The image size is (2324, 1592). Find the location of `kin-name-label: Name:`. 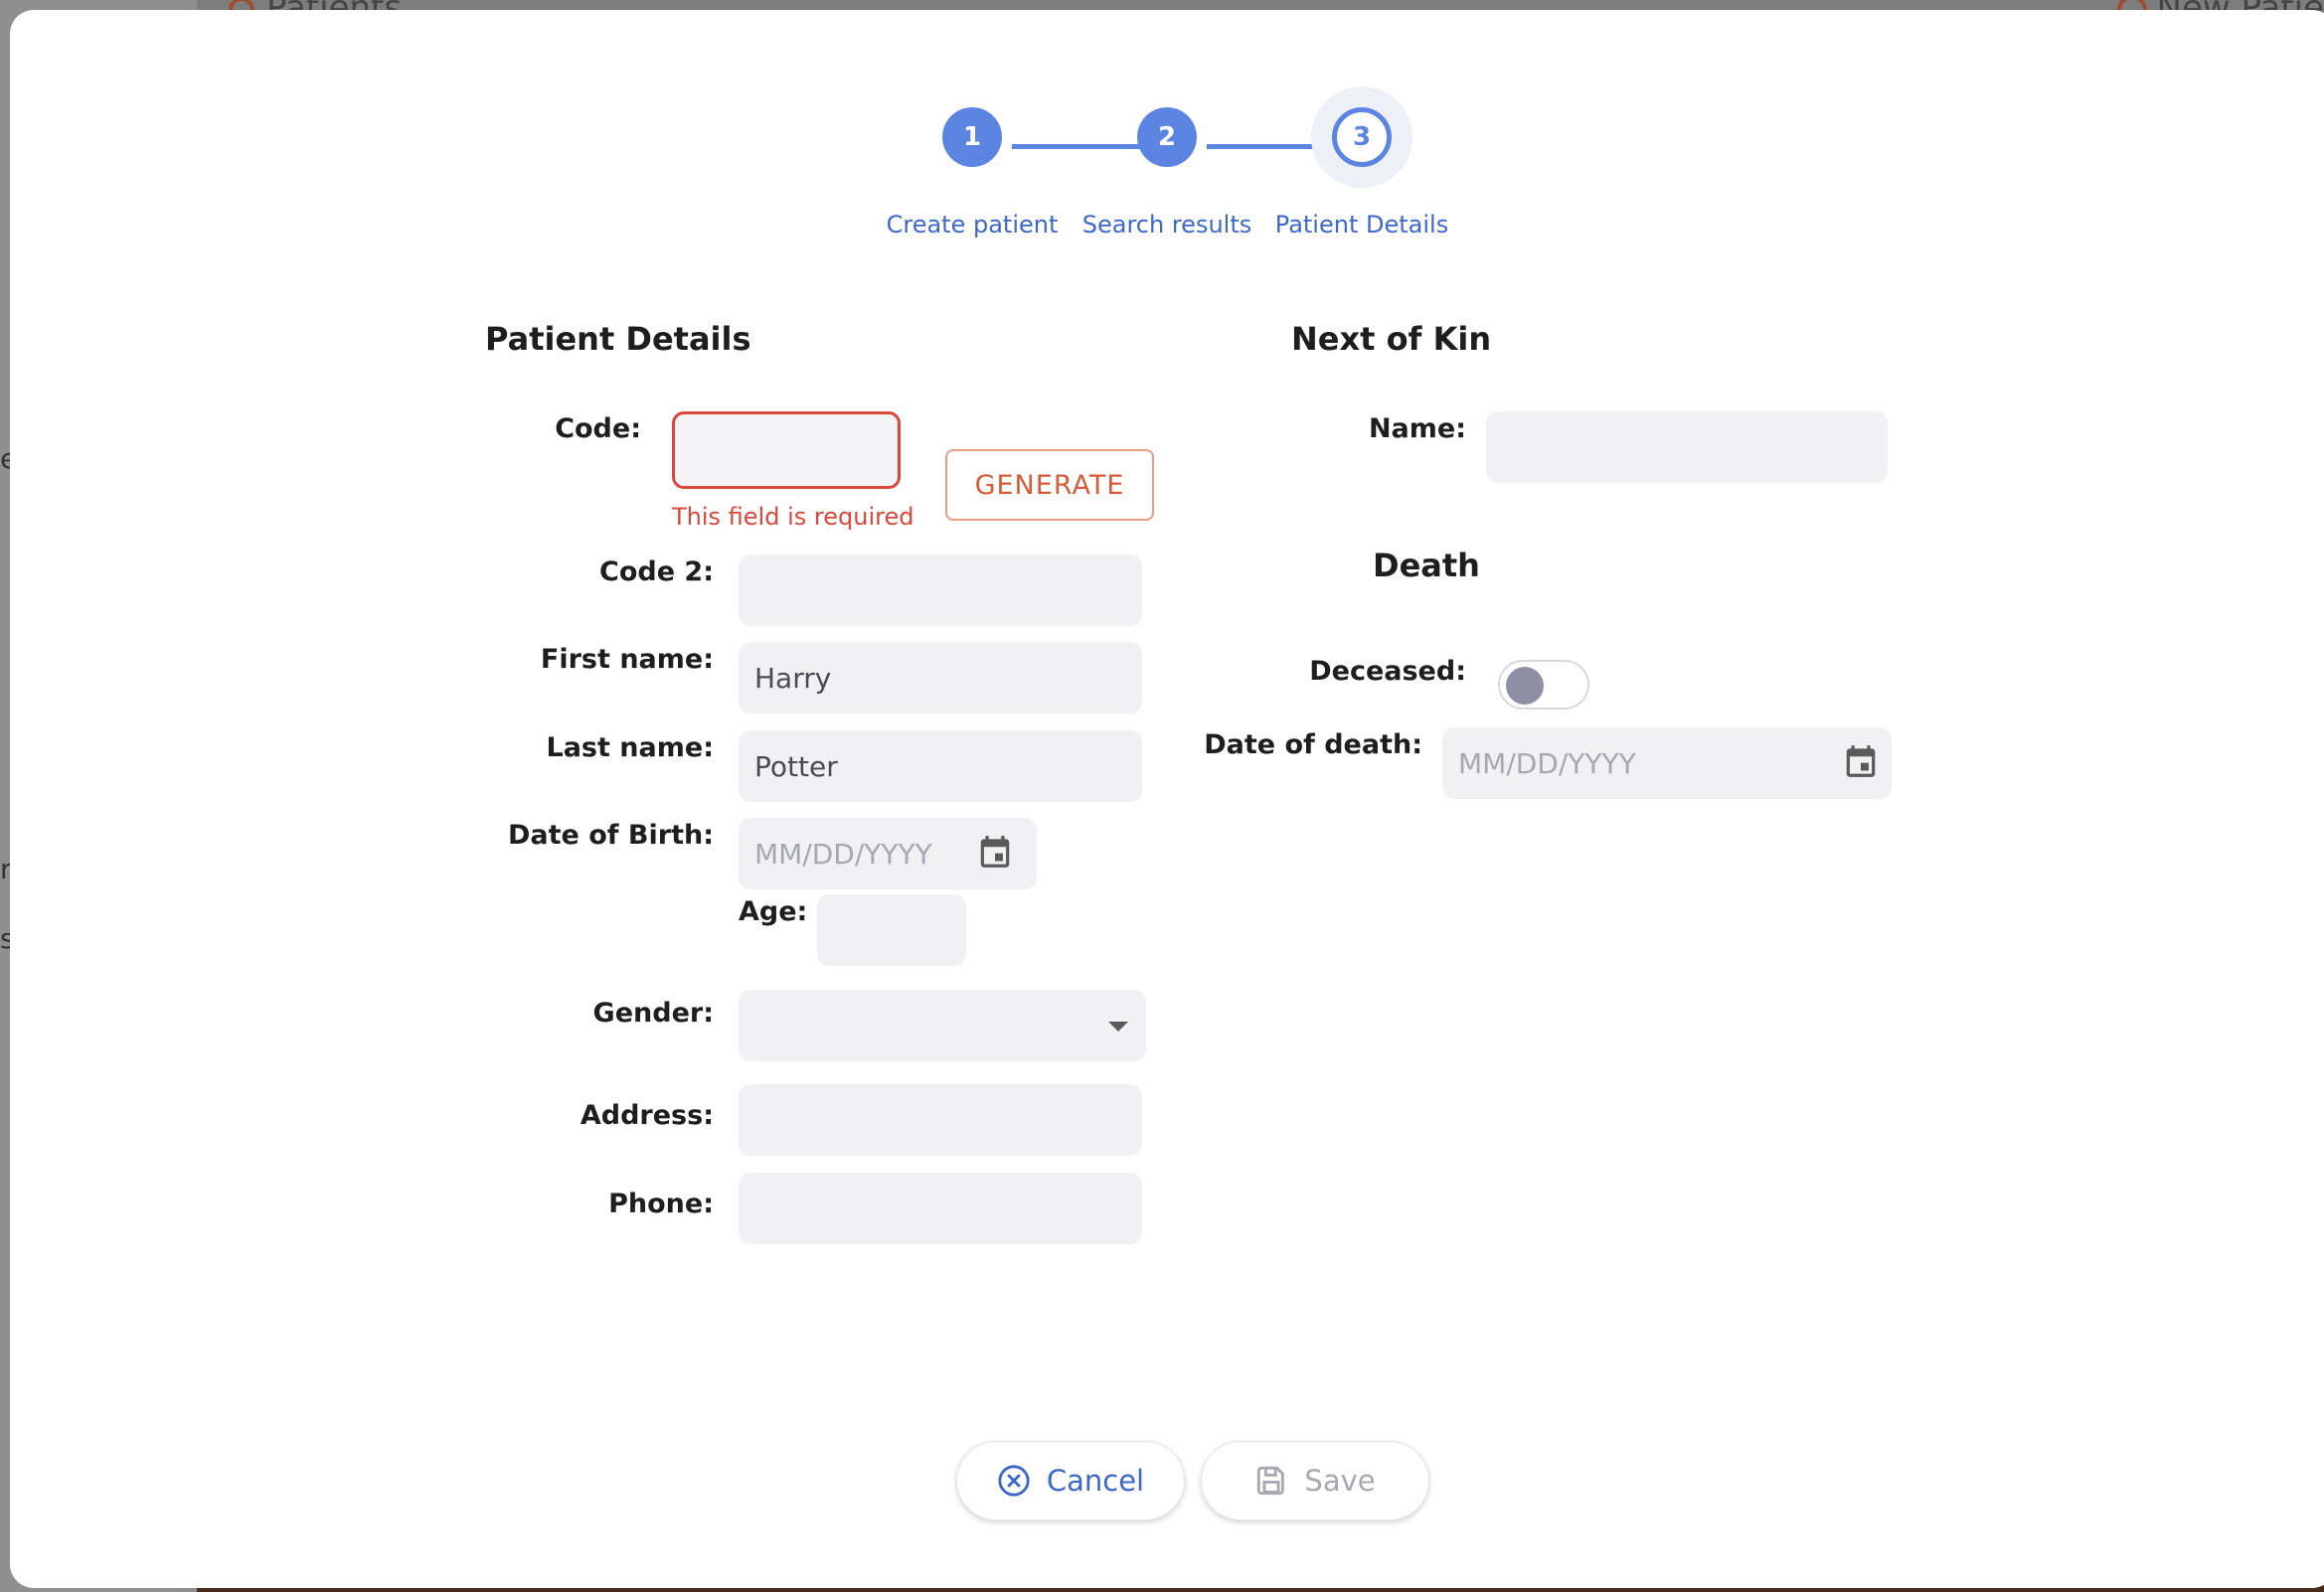

kin-name-label: Name: is located at coordinates (1417, 429).